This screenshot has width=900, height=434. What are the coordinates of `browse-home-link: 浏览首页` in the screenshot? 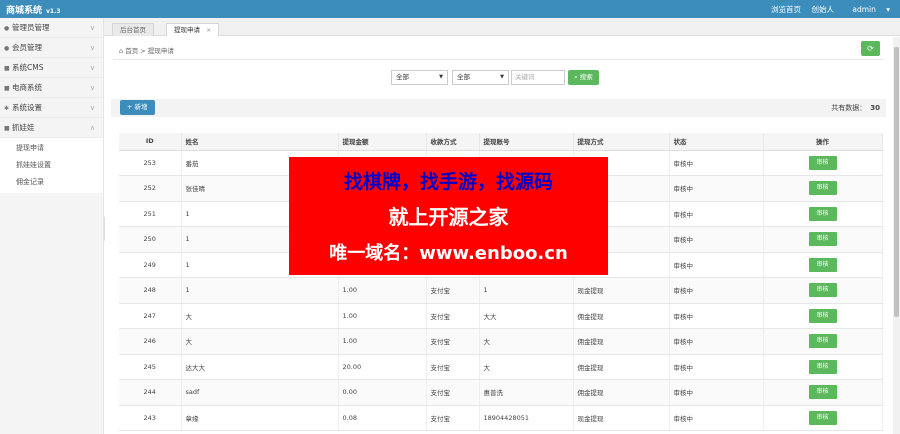 It's located at (786, 9).